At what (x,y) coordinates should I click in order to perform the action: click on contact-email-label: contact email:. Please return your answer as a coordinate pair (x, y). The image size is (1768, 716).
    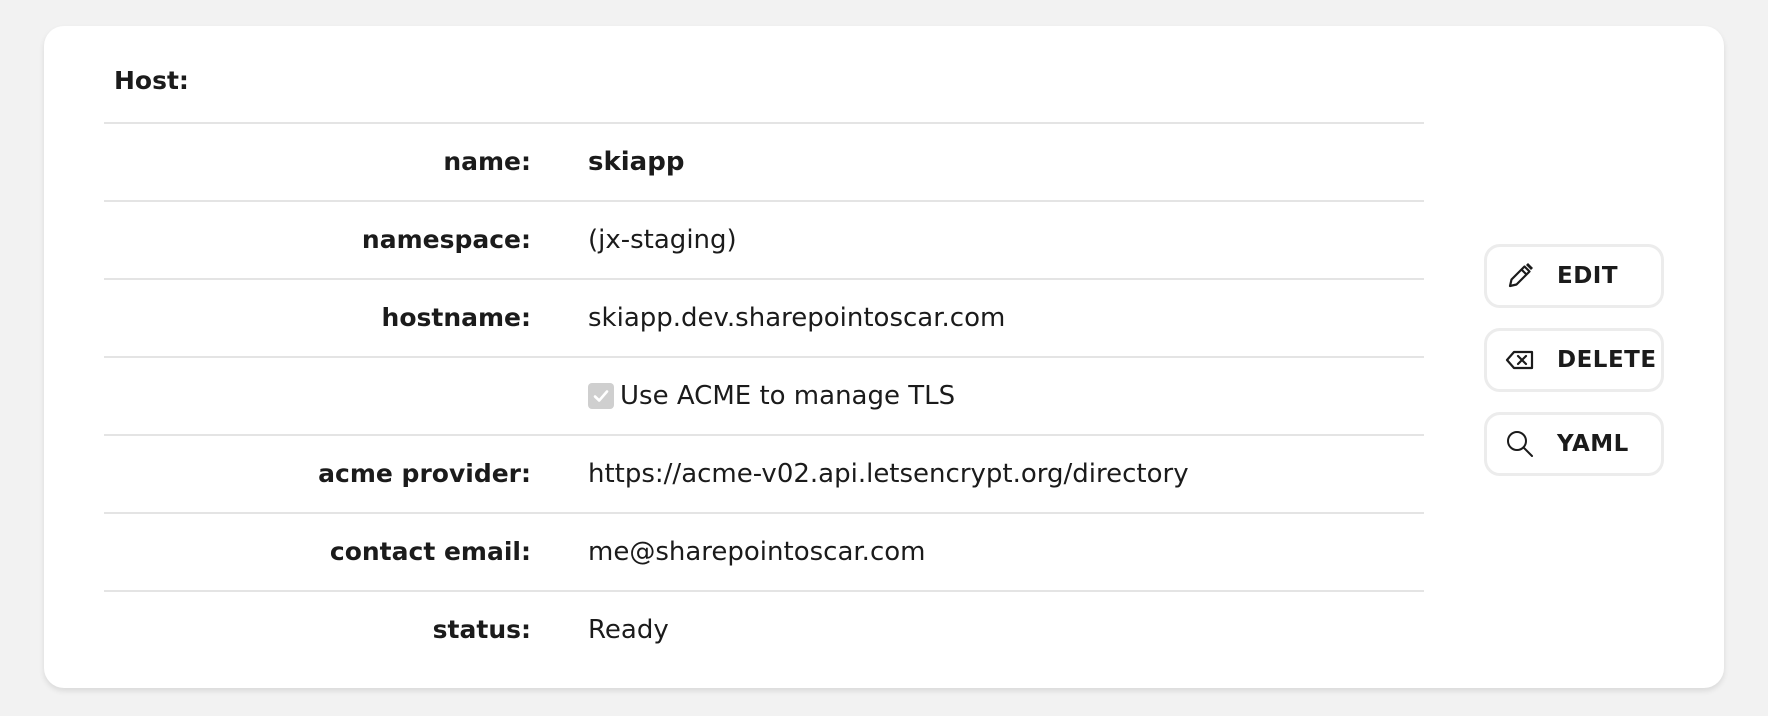
    Looking at the image, I should click on (430, 551).